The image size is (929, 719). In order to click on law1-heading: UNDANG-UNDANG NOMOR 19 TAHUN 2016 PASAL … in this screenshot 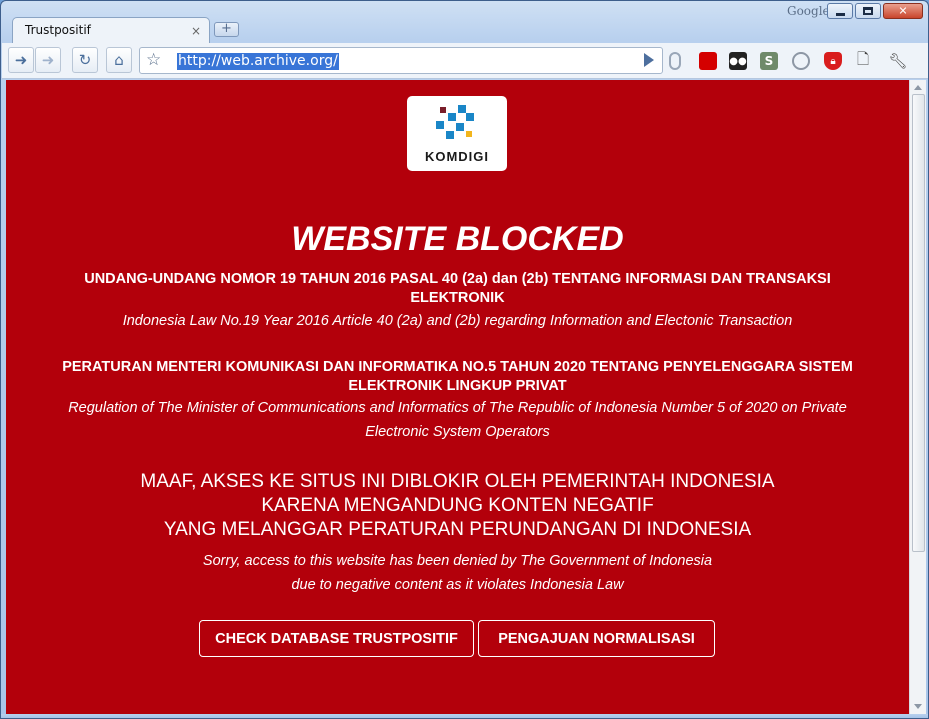, I will do `click(457, 288)`.